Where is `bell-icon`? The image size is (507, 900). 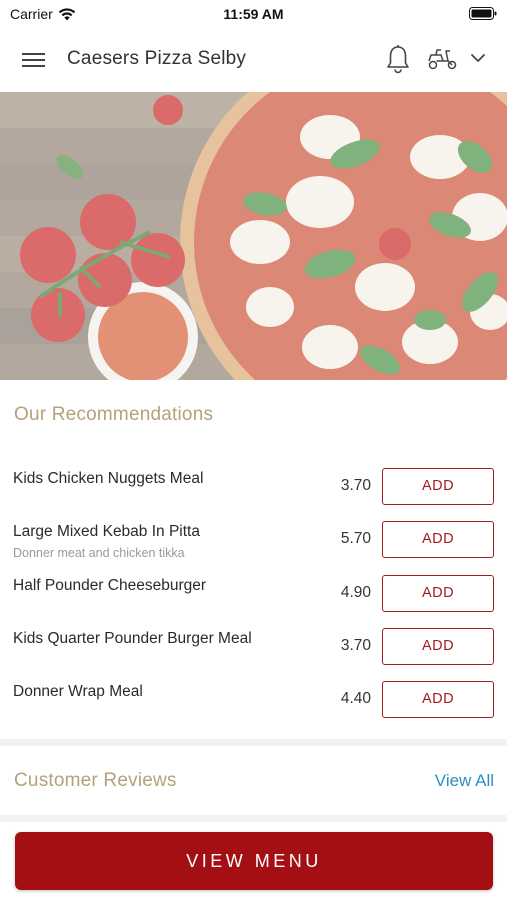 bell-icon is located at coordinates (398, 59).